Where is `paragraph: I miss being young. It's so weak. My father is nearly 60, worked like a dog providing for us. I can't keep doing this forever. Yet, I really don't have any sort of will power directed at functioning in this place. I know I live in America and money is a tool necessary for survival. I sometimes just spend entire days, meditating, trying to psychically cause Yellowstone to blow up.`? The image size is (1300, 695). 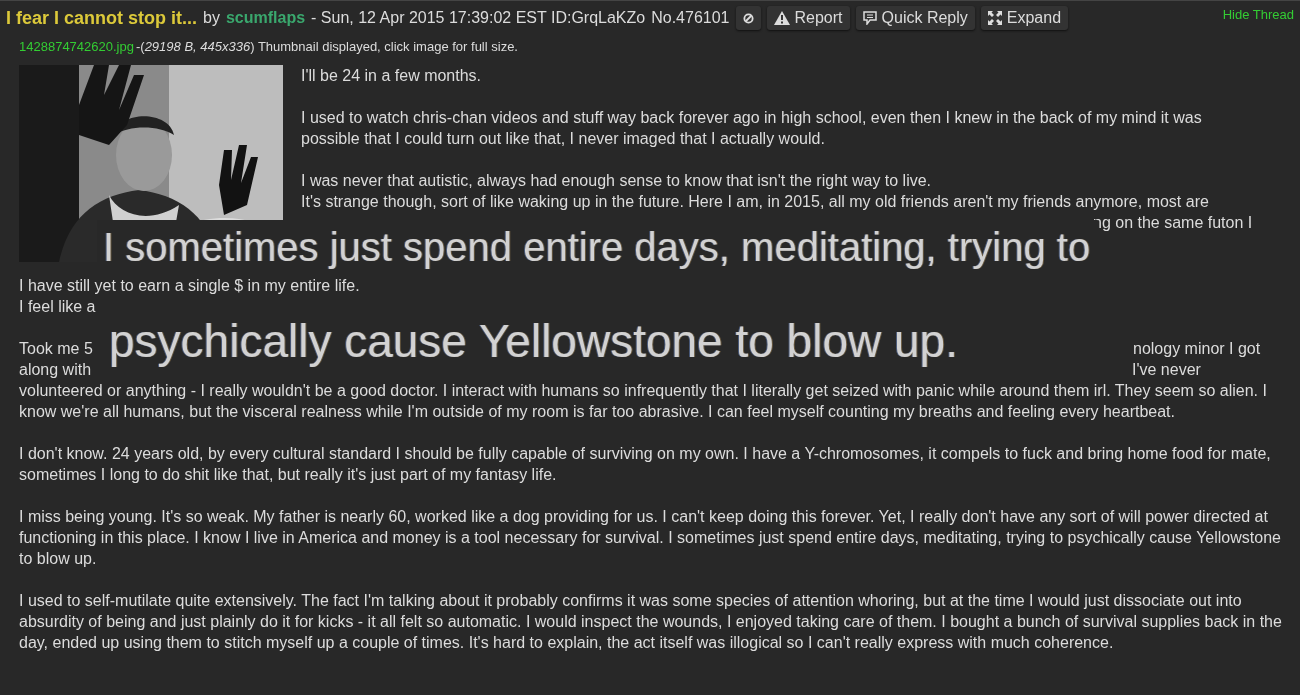 paragraph: I miss being young. It's so weak. My father is nearly 60, worked like a dog providing for us. I can't keep doing this forever. Yet, I really don't have any sort of will power directed at functioning in this place. I know I live in America and money is a tool necessary for survival. I sometimes just spend entire days, meditating, trying to psychically cause Yellowstone to blow up. is located at coordinates (650, 538).